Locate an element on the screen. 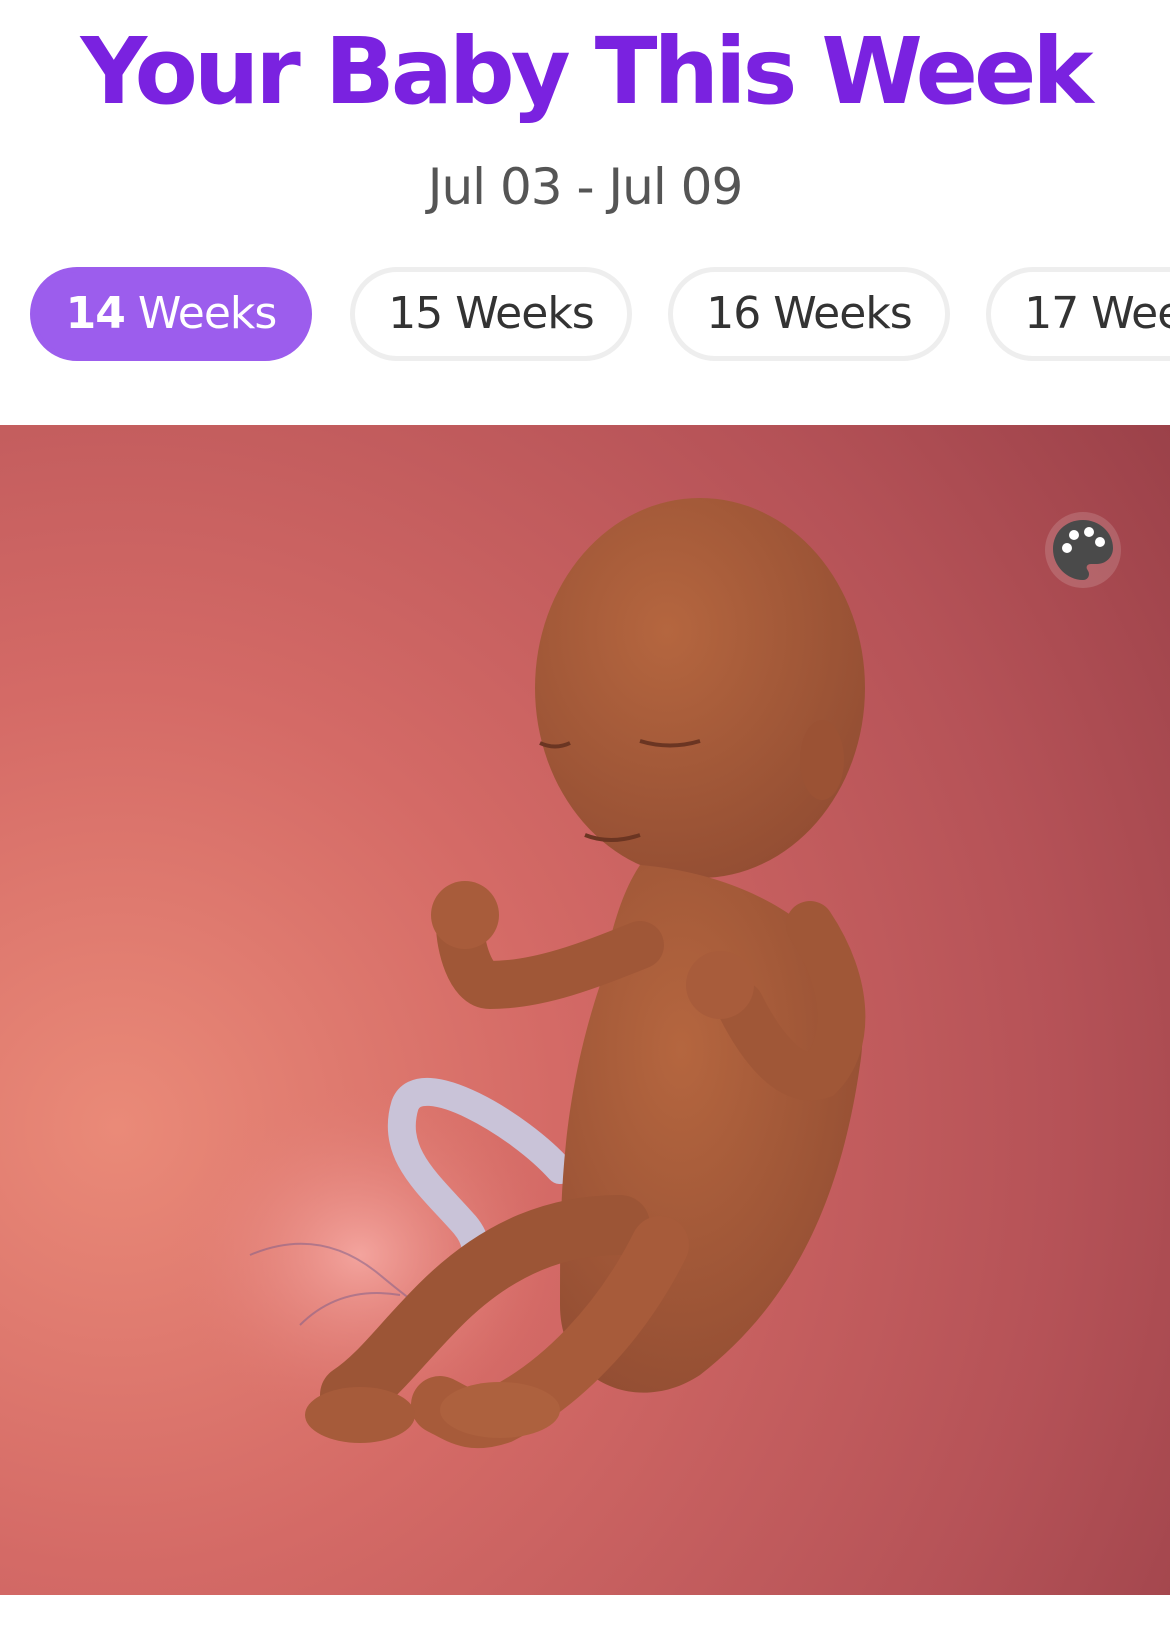 This screenshot has height=1630, width=1170. tab-week-15: 15 Weeks is located at coordinates (491, 314).